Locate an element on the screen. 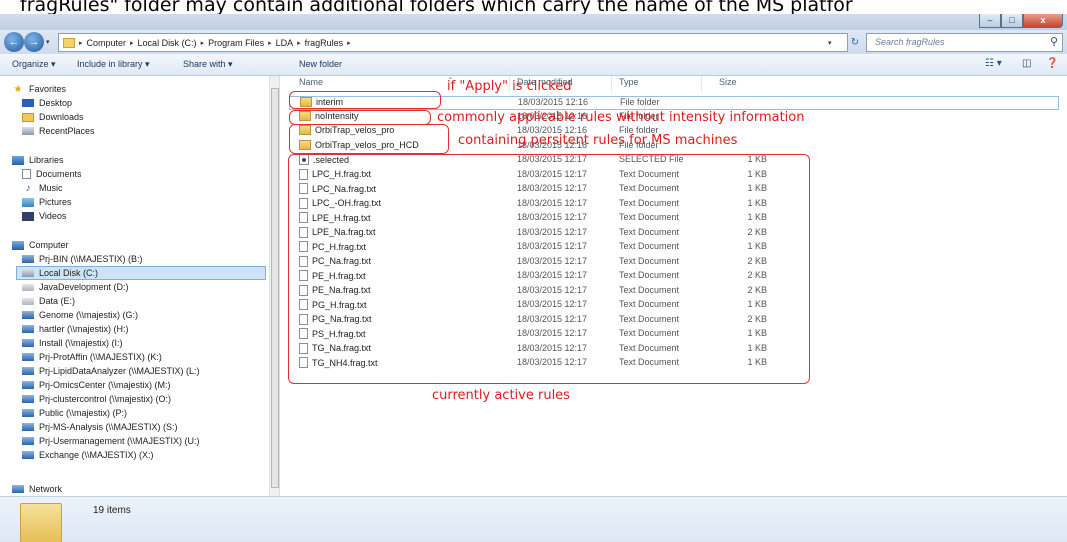 The height and width of the screenshot is (542, 1067). nav-drive: Data (E:) is located at coordinates (48, 301).